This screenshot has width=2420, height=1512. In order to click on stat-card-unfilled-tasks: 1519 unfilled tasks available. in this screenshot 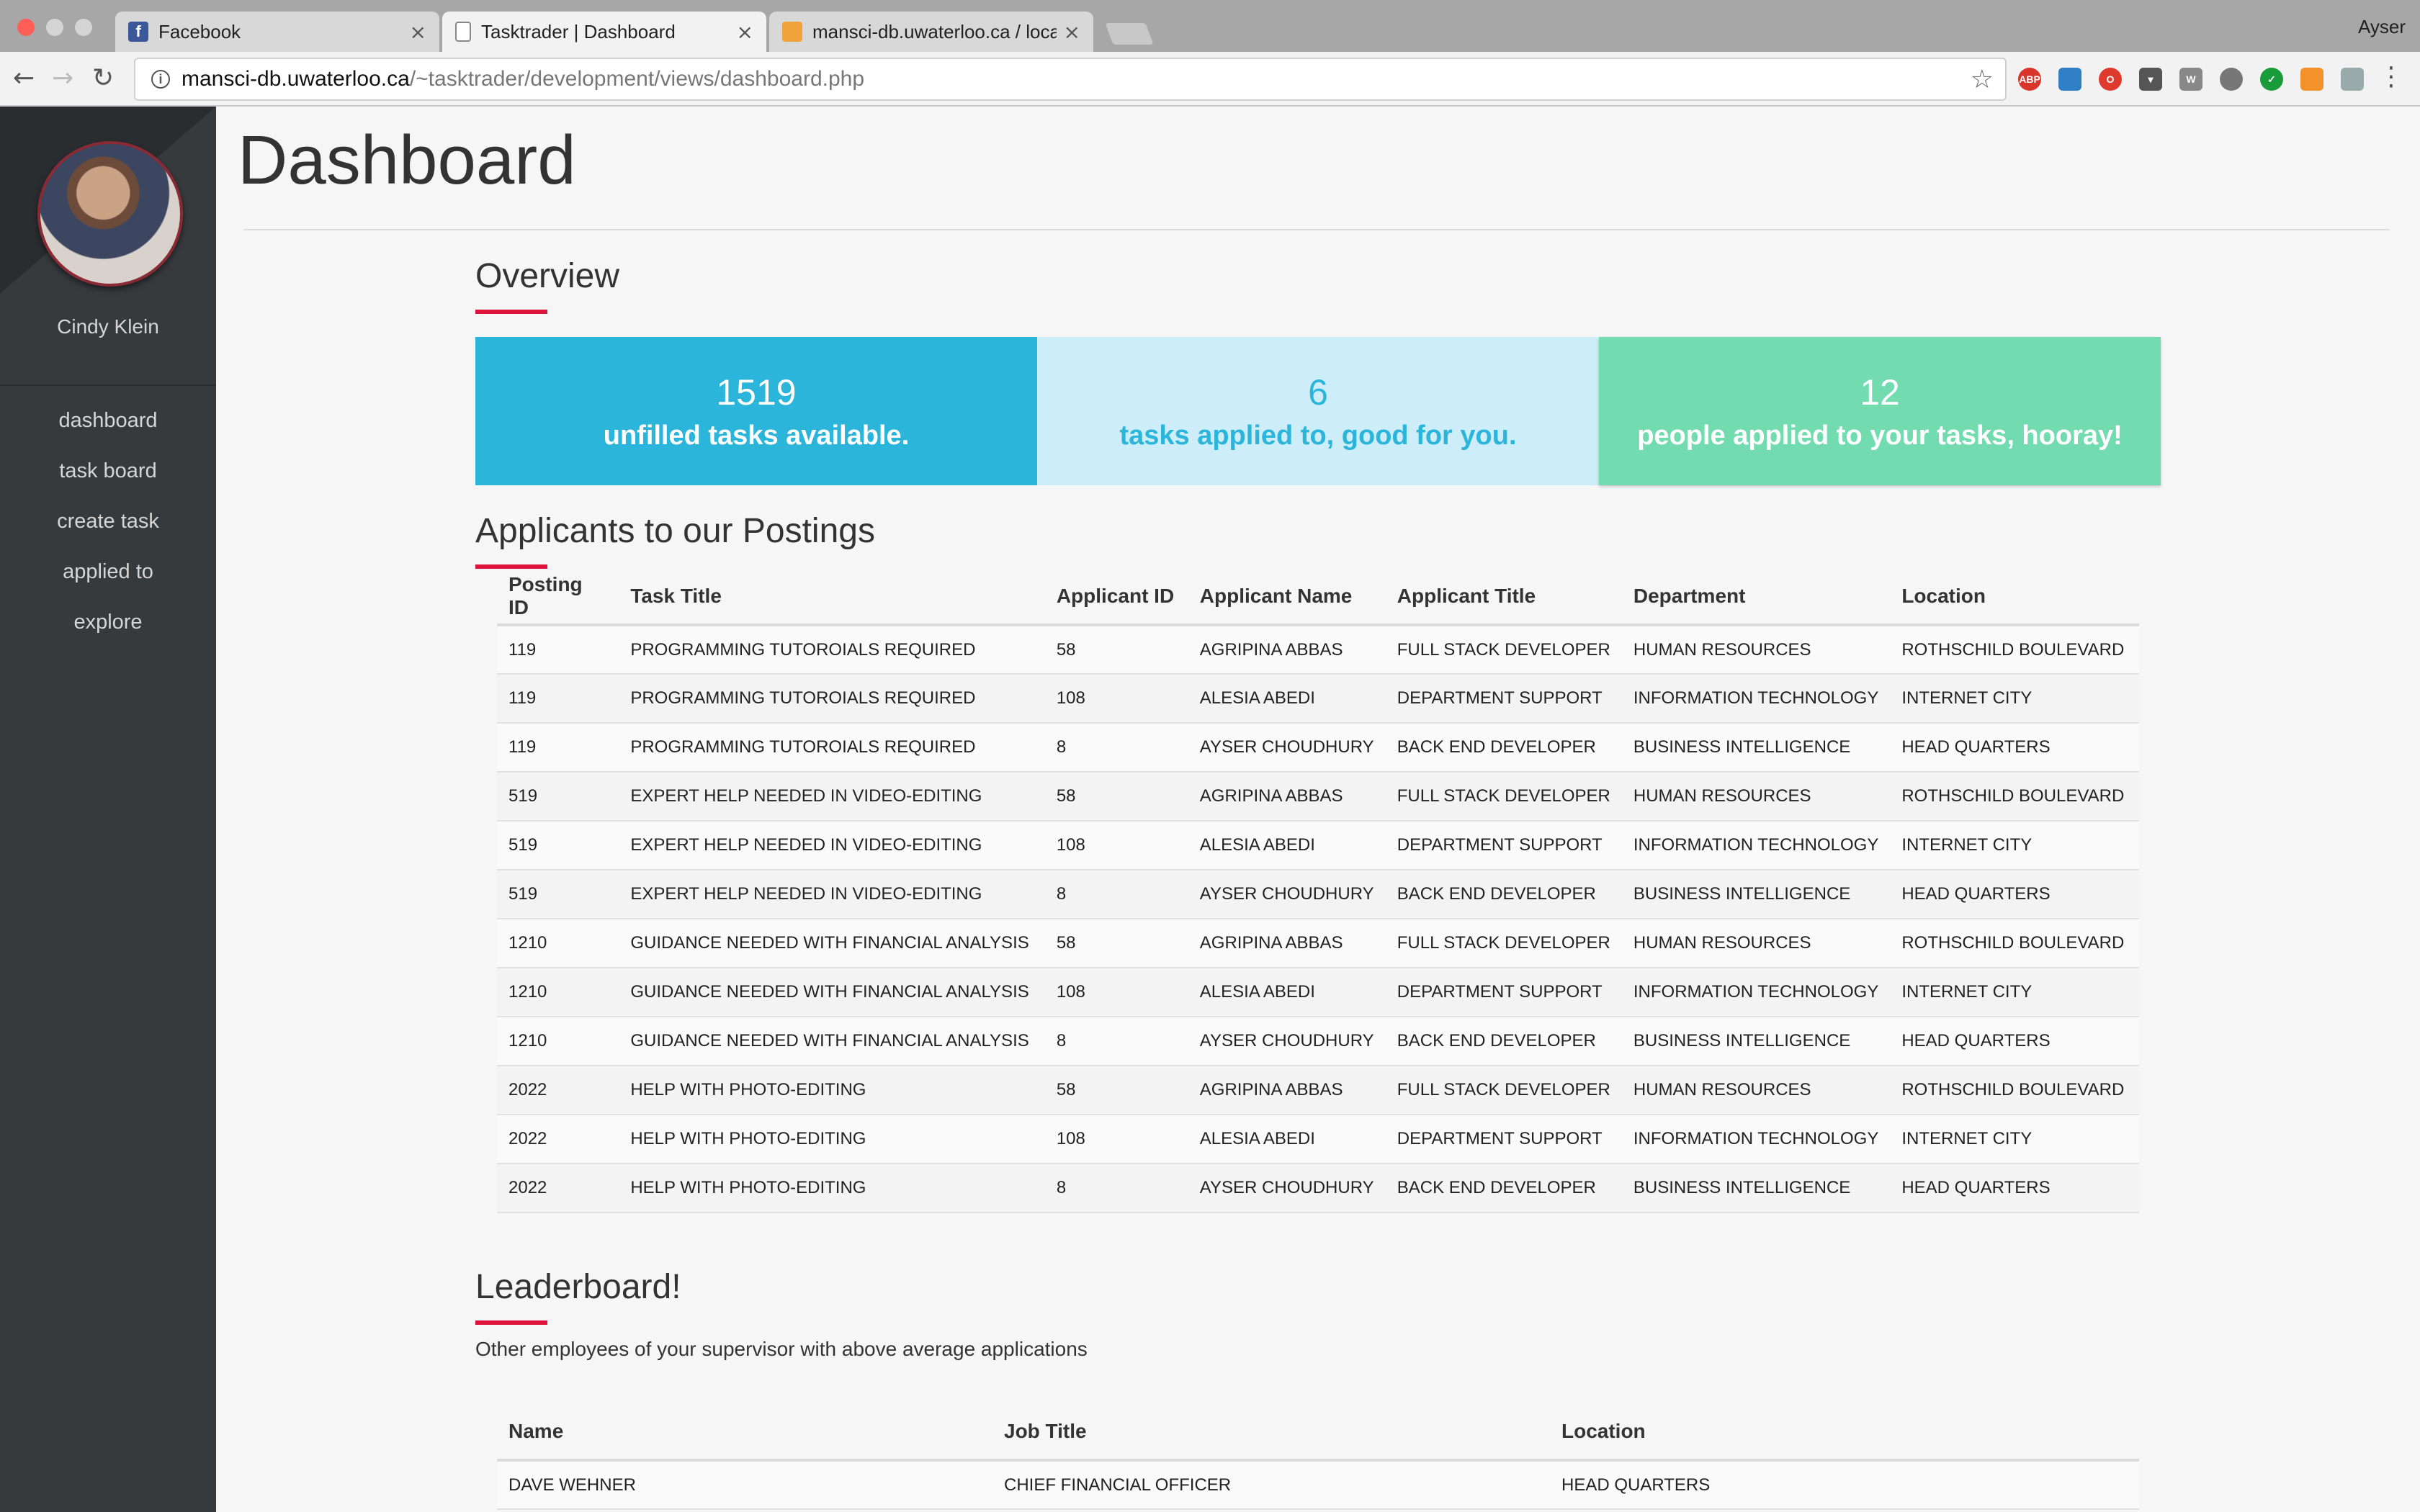, I will do `click(756, 411)`.